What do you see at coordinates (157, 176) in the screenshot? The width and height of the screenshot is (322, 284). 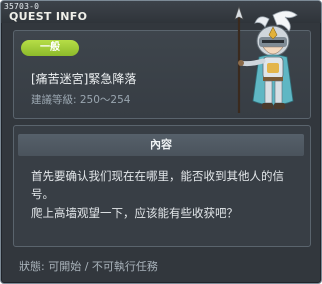 I see `quest-description-line-1: 首先要确认我们现在在哪里，能否收到其他人的信` at bounding box center [157, 176].